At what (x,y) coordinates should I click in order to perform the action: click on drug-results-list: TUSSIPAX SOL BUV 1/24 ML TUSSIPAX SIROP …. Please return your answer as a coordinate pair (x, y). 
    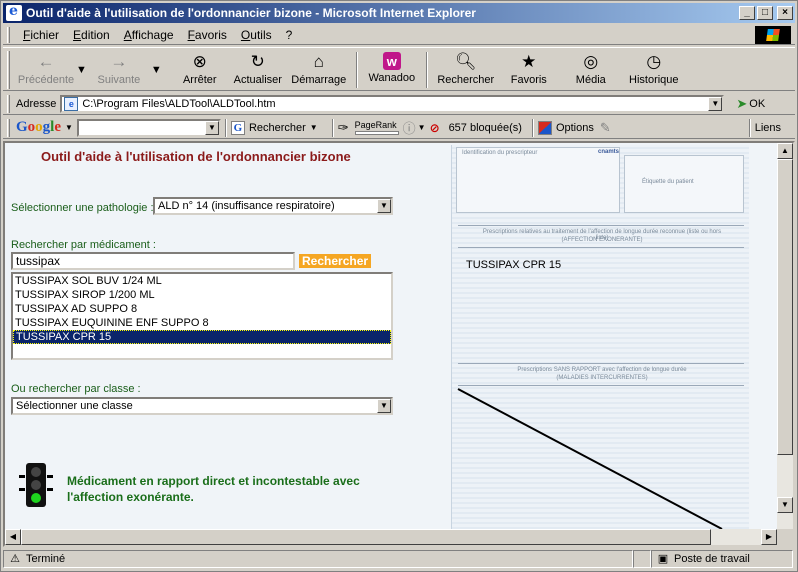
    Looking at the image, I should click on (202, 316).